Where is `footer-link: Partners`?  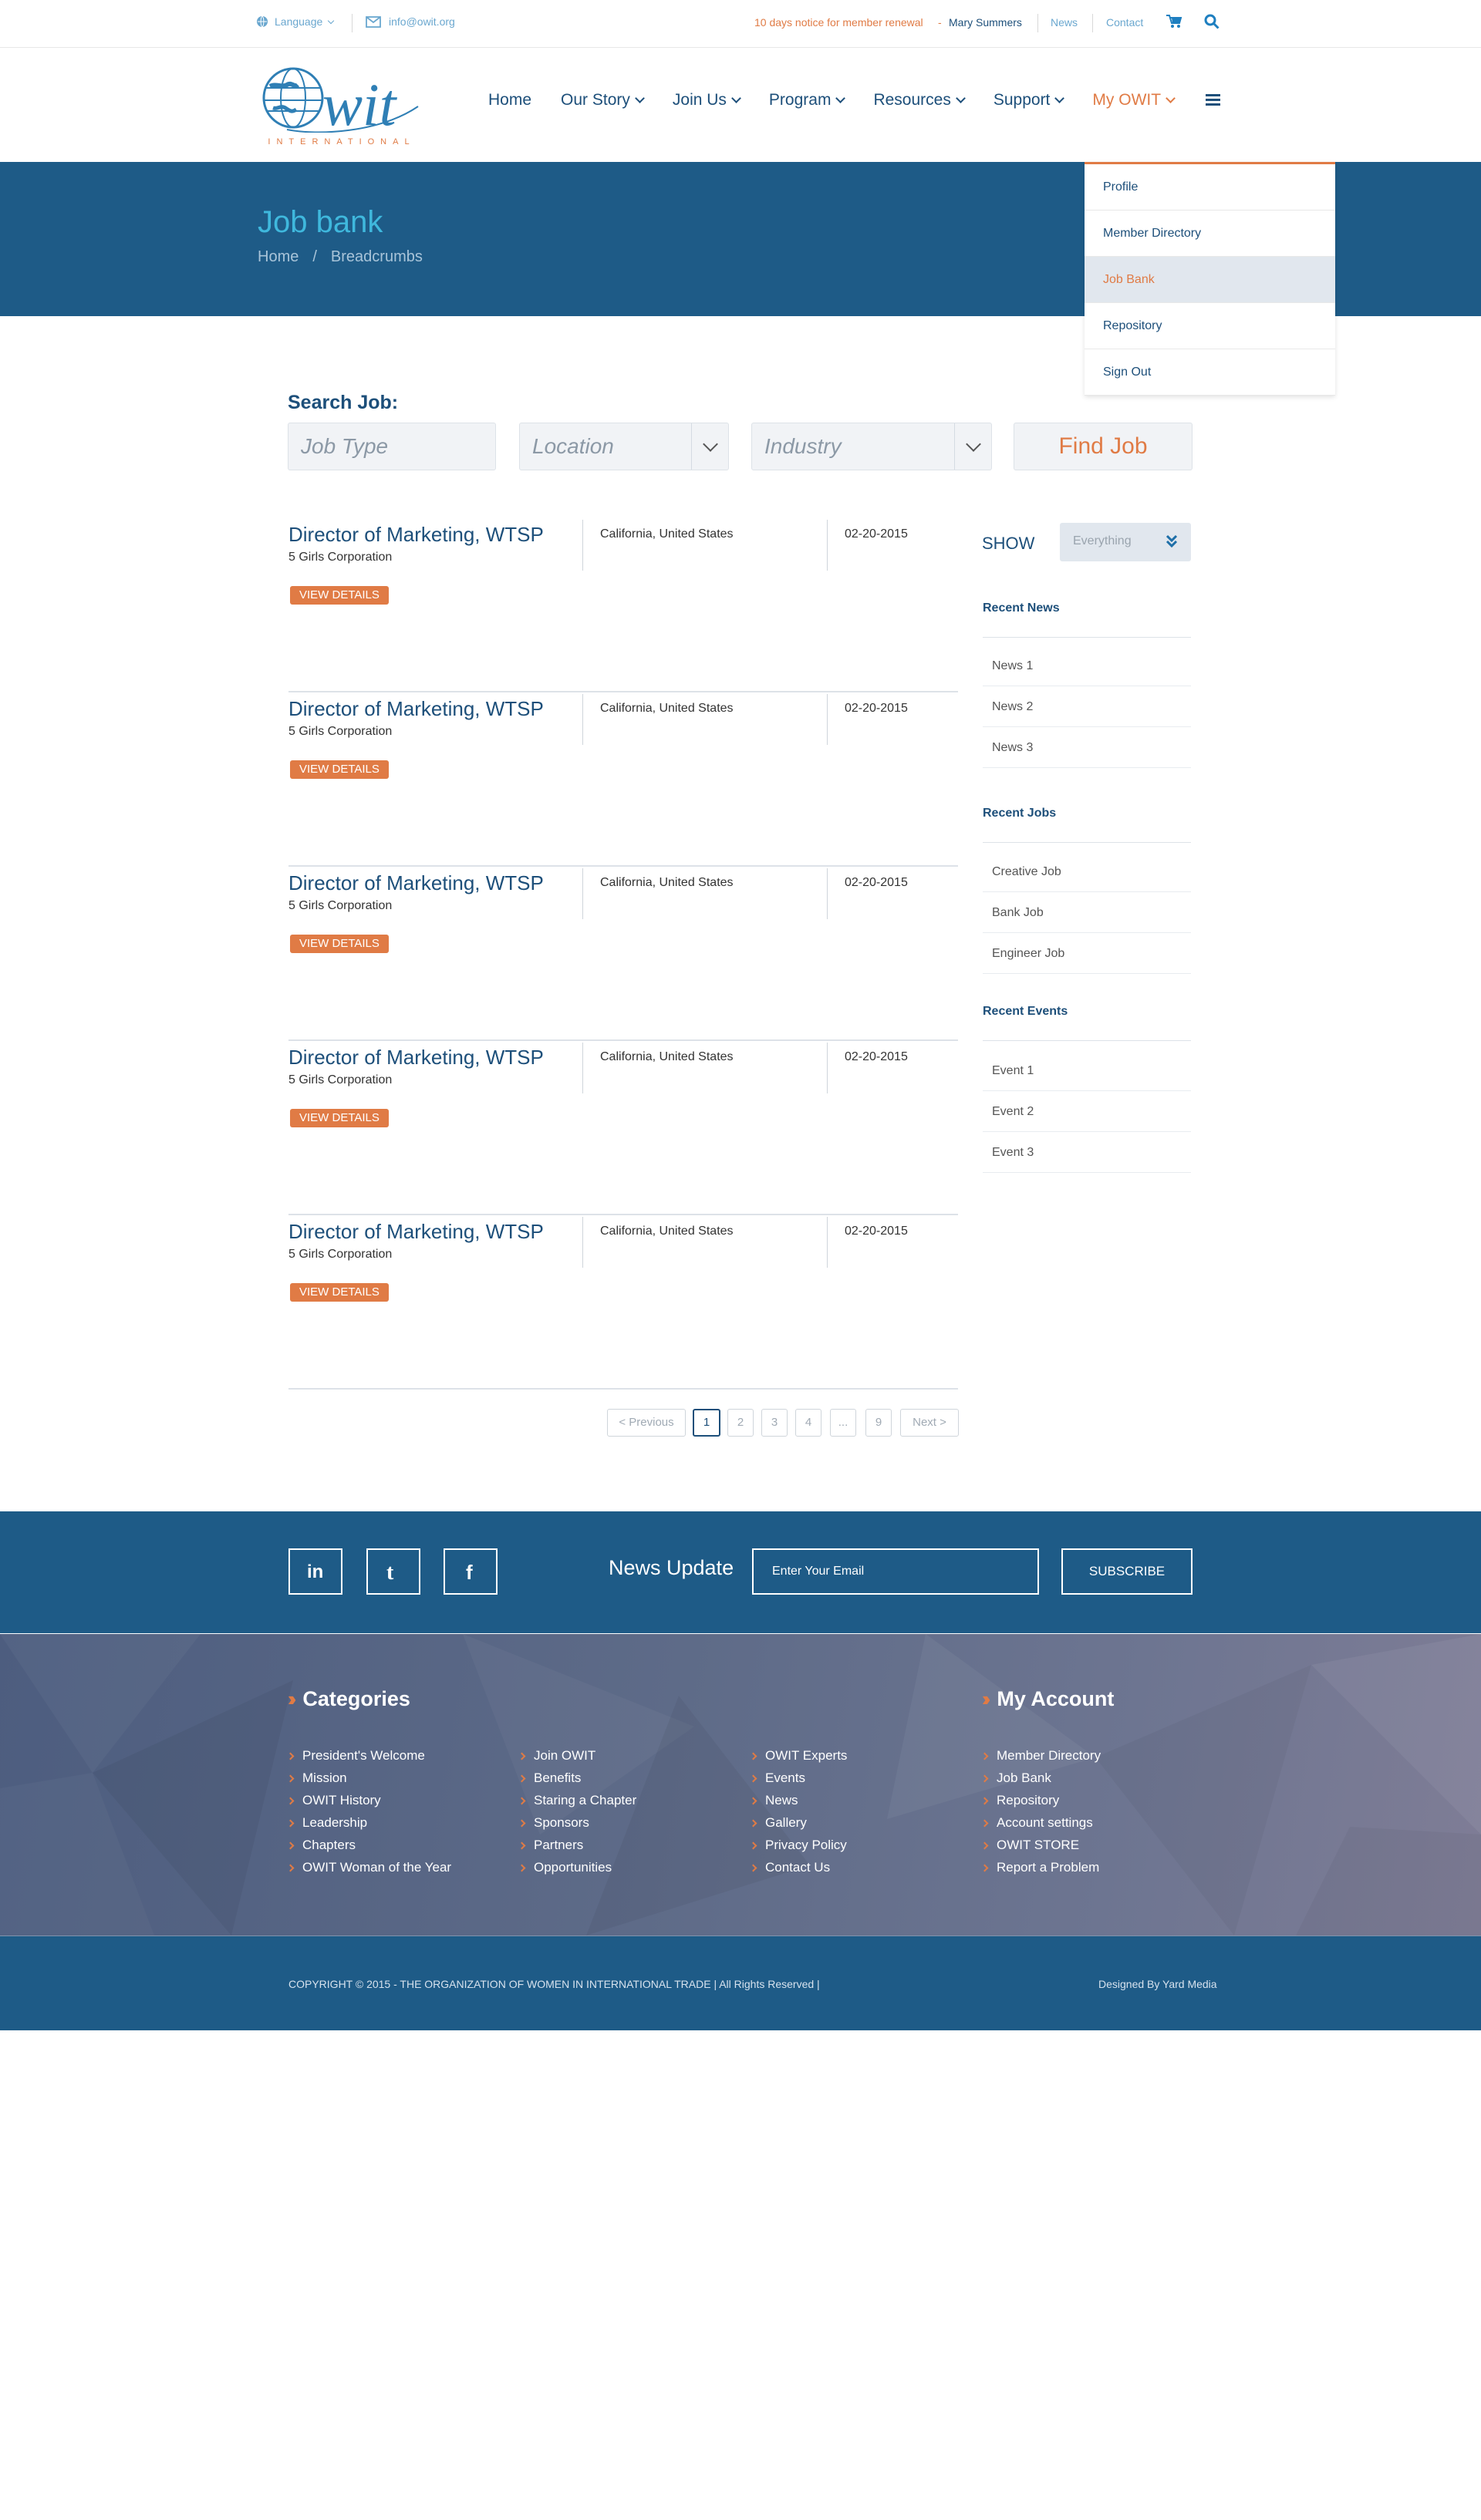
footer-link: Partners is located at coordinates (550, 1846).